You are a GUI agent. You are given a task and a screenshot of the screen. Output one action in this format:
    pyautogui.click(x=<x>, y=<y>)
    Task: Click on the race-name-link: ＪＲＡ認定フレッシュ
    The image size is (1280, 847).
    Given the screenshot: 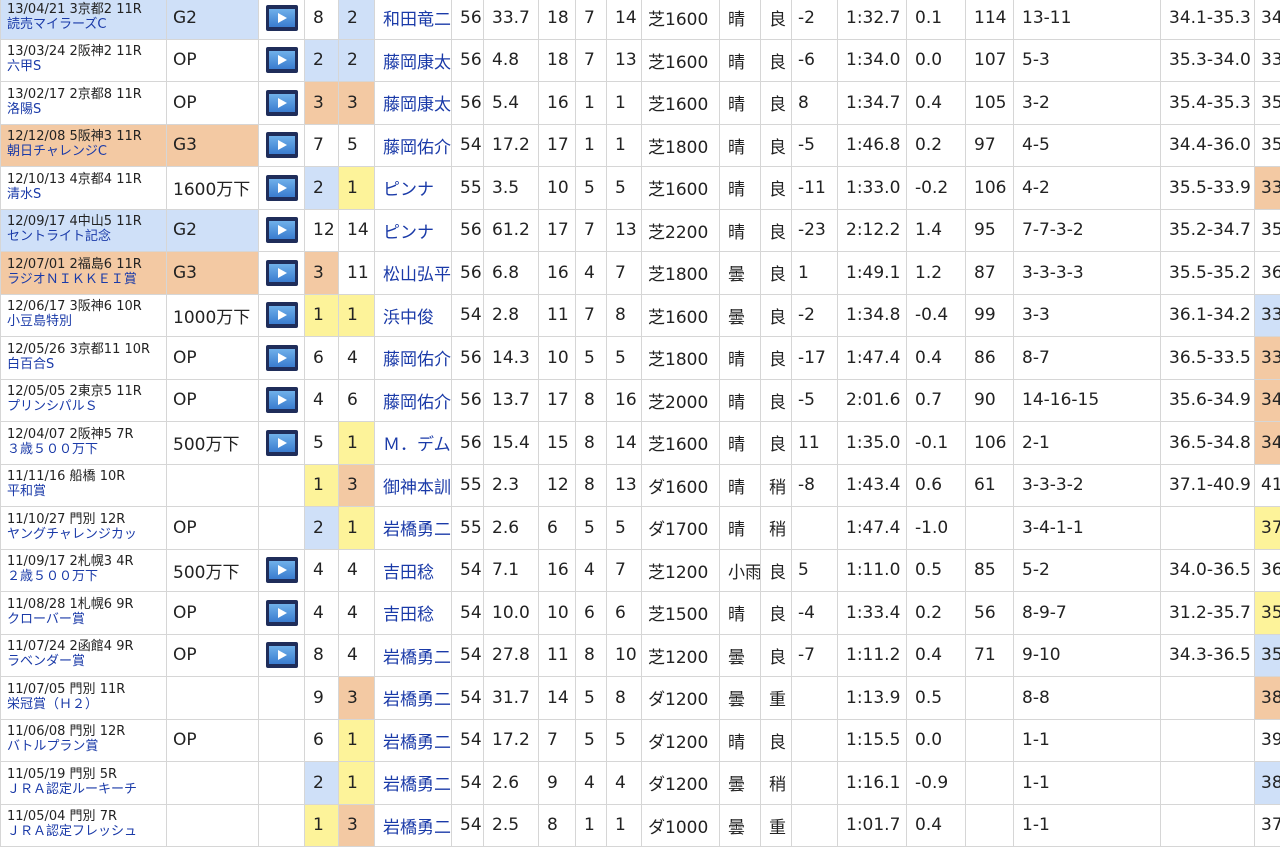 What is the action you would take?
    pyautogui.click(x=86, y=832)
    